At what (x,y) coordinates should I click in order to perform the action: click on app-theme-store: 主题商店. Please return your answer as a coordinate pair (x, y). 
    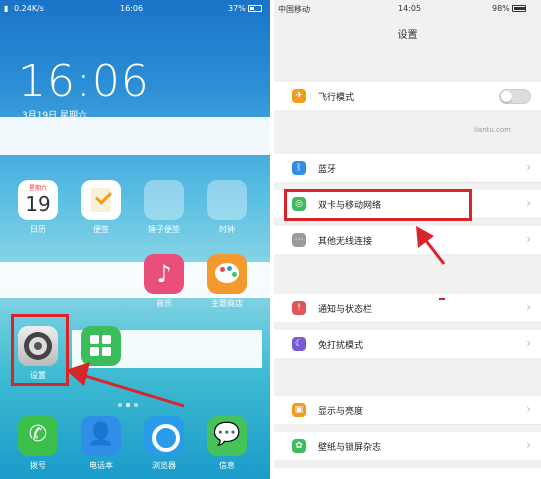
    Looking at the image, I should click on (227, 281).